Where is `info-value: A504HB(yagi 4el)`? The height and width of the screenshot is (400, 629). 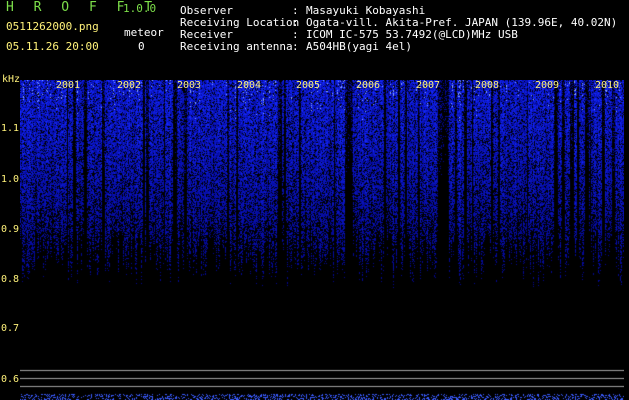
info-value: A504HB(yagi 4el) is located at coordinates (359, 46).